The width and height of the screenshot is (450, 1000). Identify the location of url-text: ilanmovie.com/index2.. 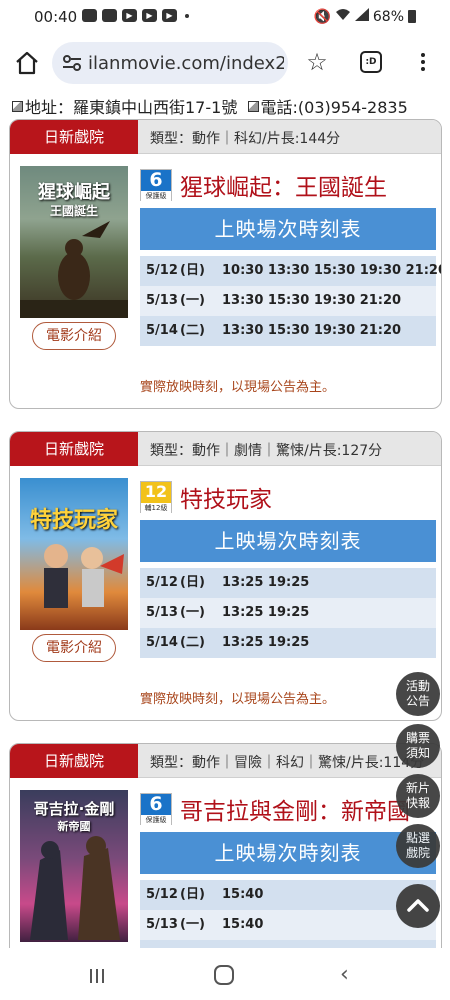
(186, 63).